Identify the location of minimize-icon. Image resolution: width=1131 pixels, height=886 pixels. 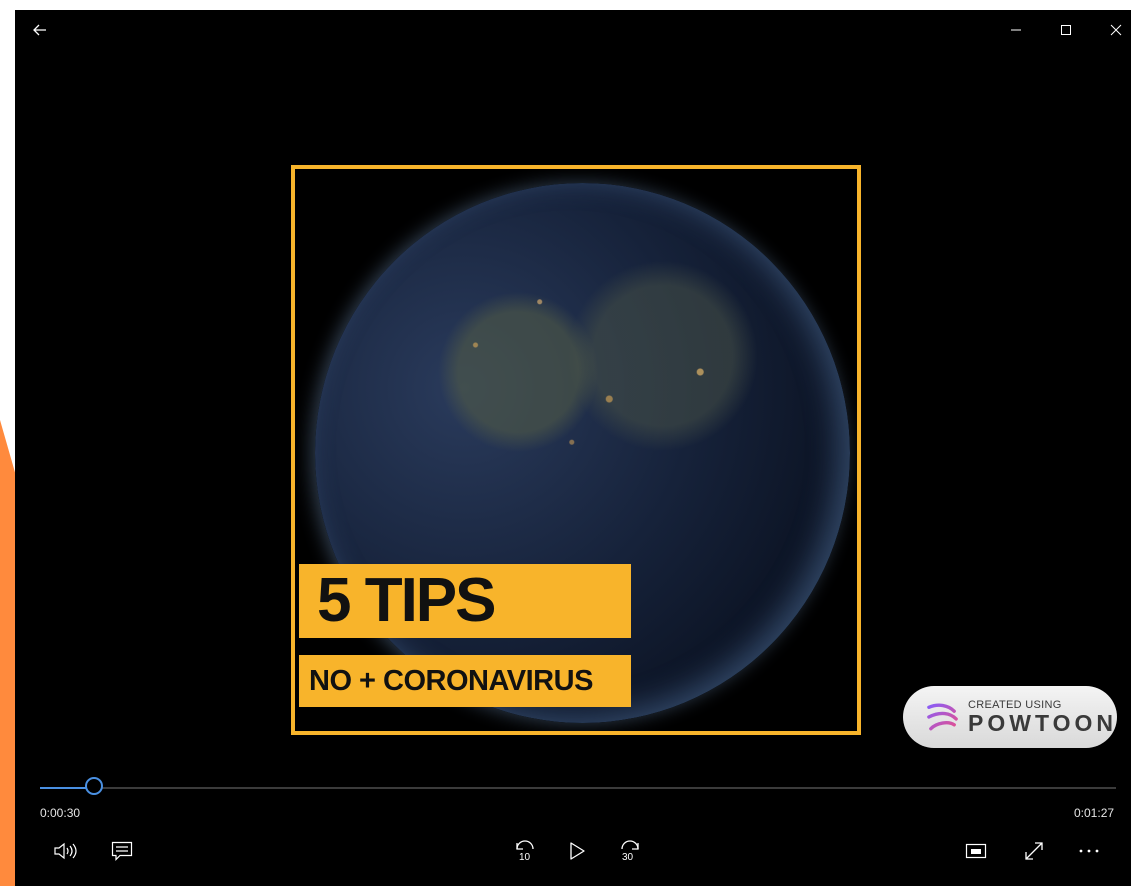
(1016, 30).